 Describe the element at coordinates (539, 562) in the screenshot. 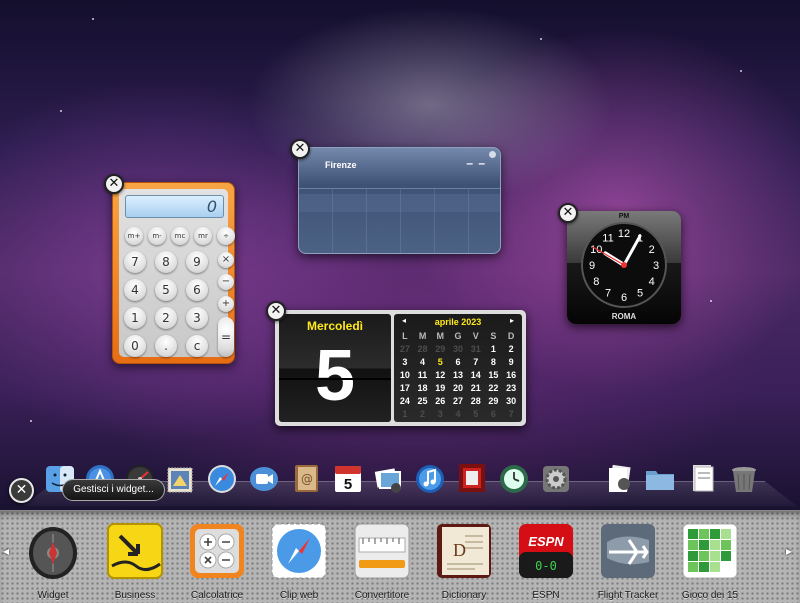

I see `widget-bar-item-espn: ESPN 0-0 ESPN` at that location.